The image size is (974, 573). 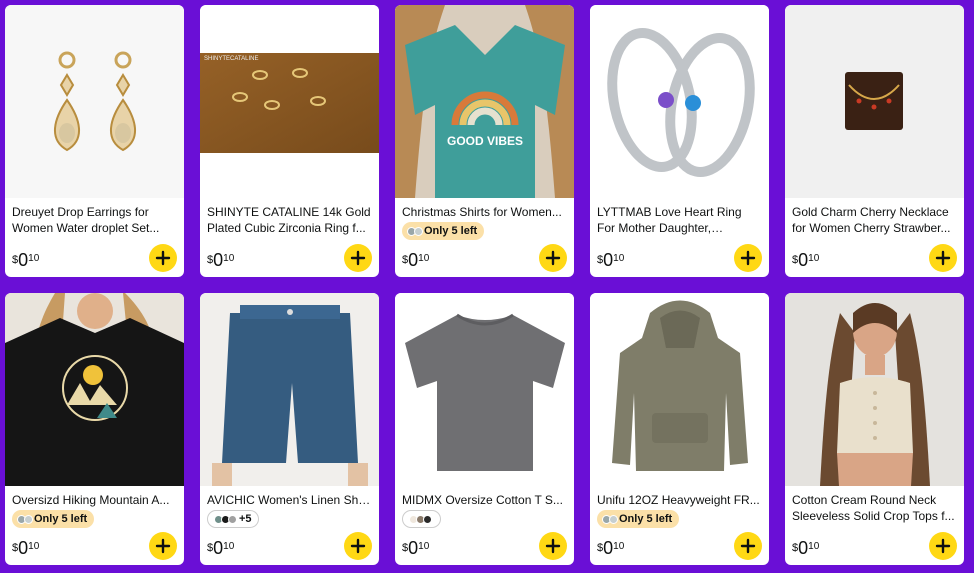 I want to click on crop-top-image, so click(x=875, y=394).